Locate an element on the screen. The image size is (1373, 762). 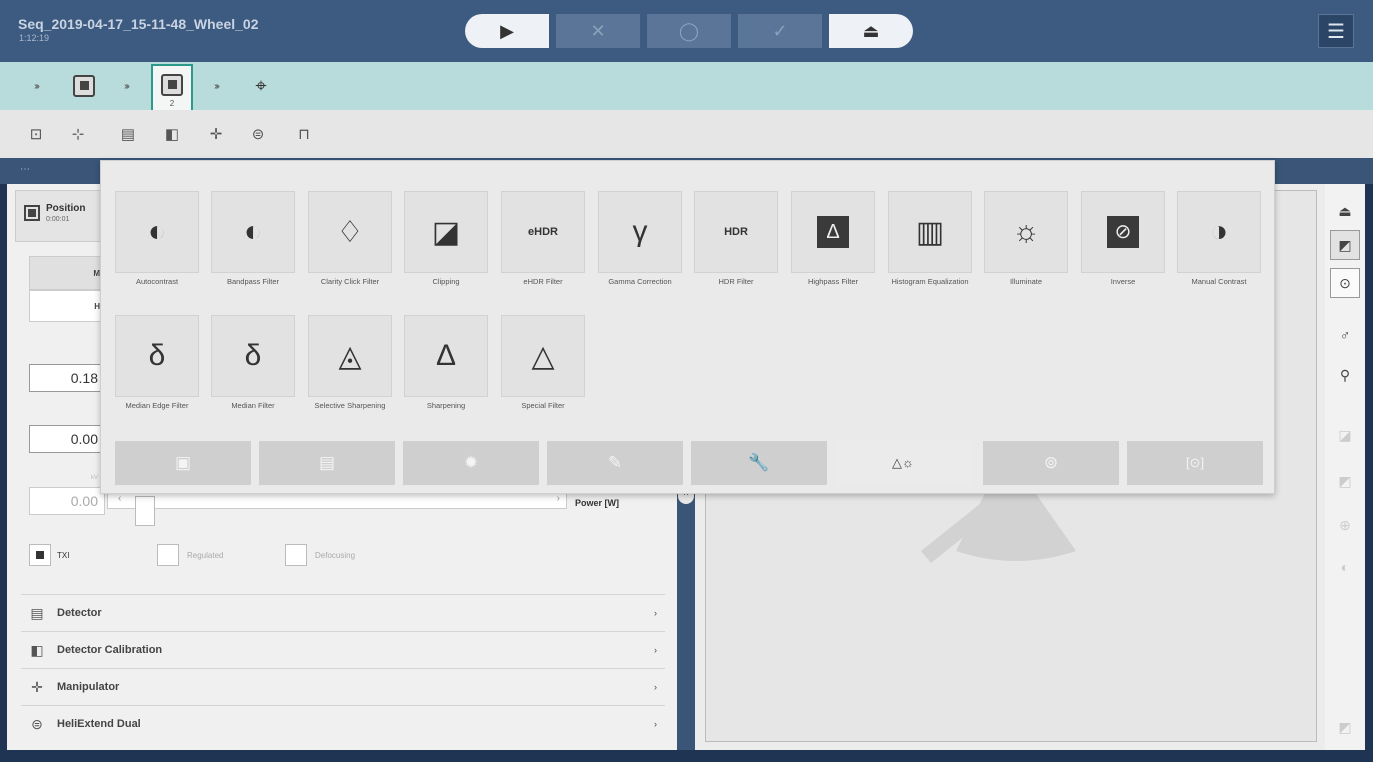
manipulator-tool-button: ✛ is located at coordinates (216, 134).